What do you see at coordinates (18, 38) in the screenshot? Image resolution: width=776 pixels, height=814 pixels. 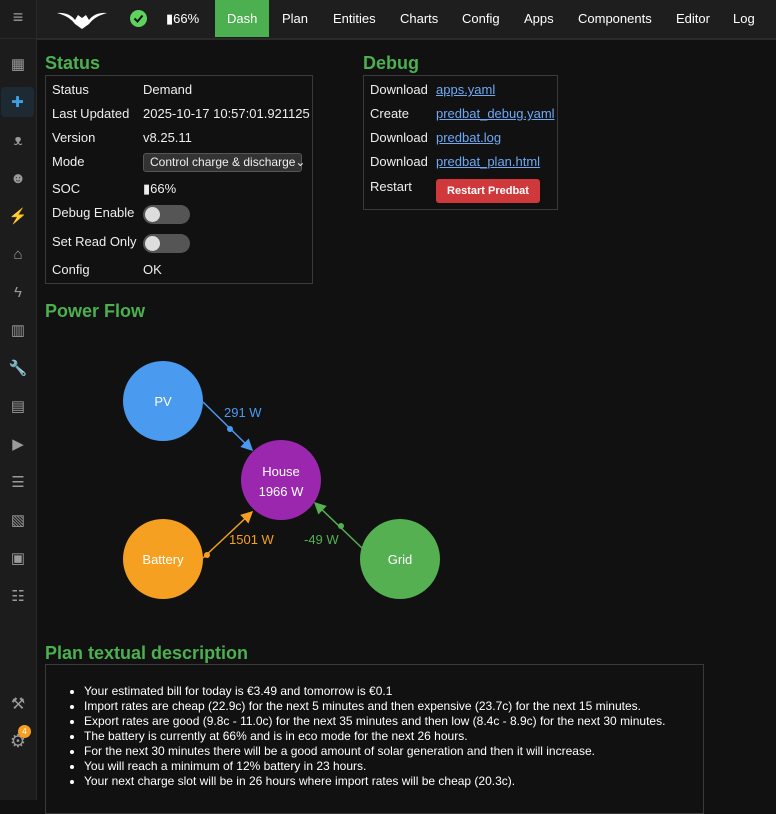 I see `sidebar-divider` at bounding box center [18, 38].